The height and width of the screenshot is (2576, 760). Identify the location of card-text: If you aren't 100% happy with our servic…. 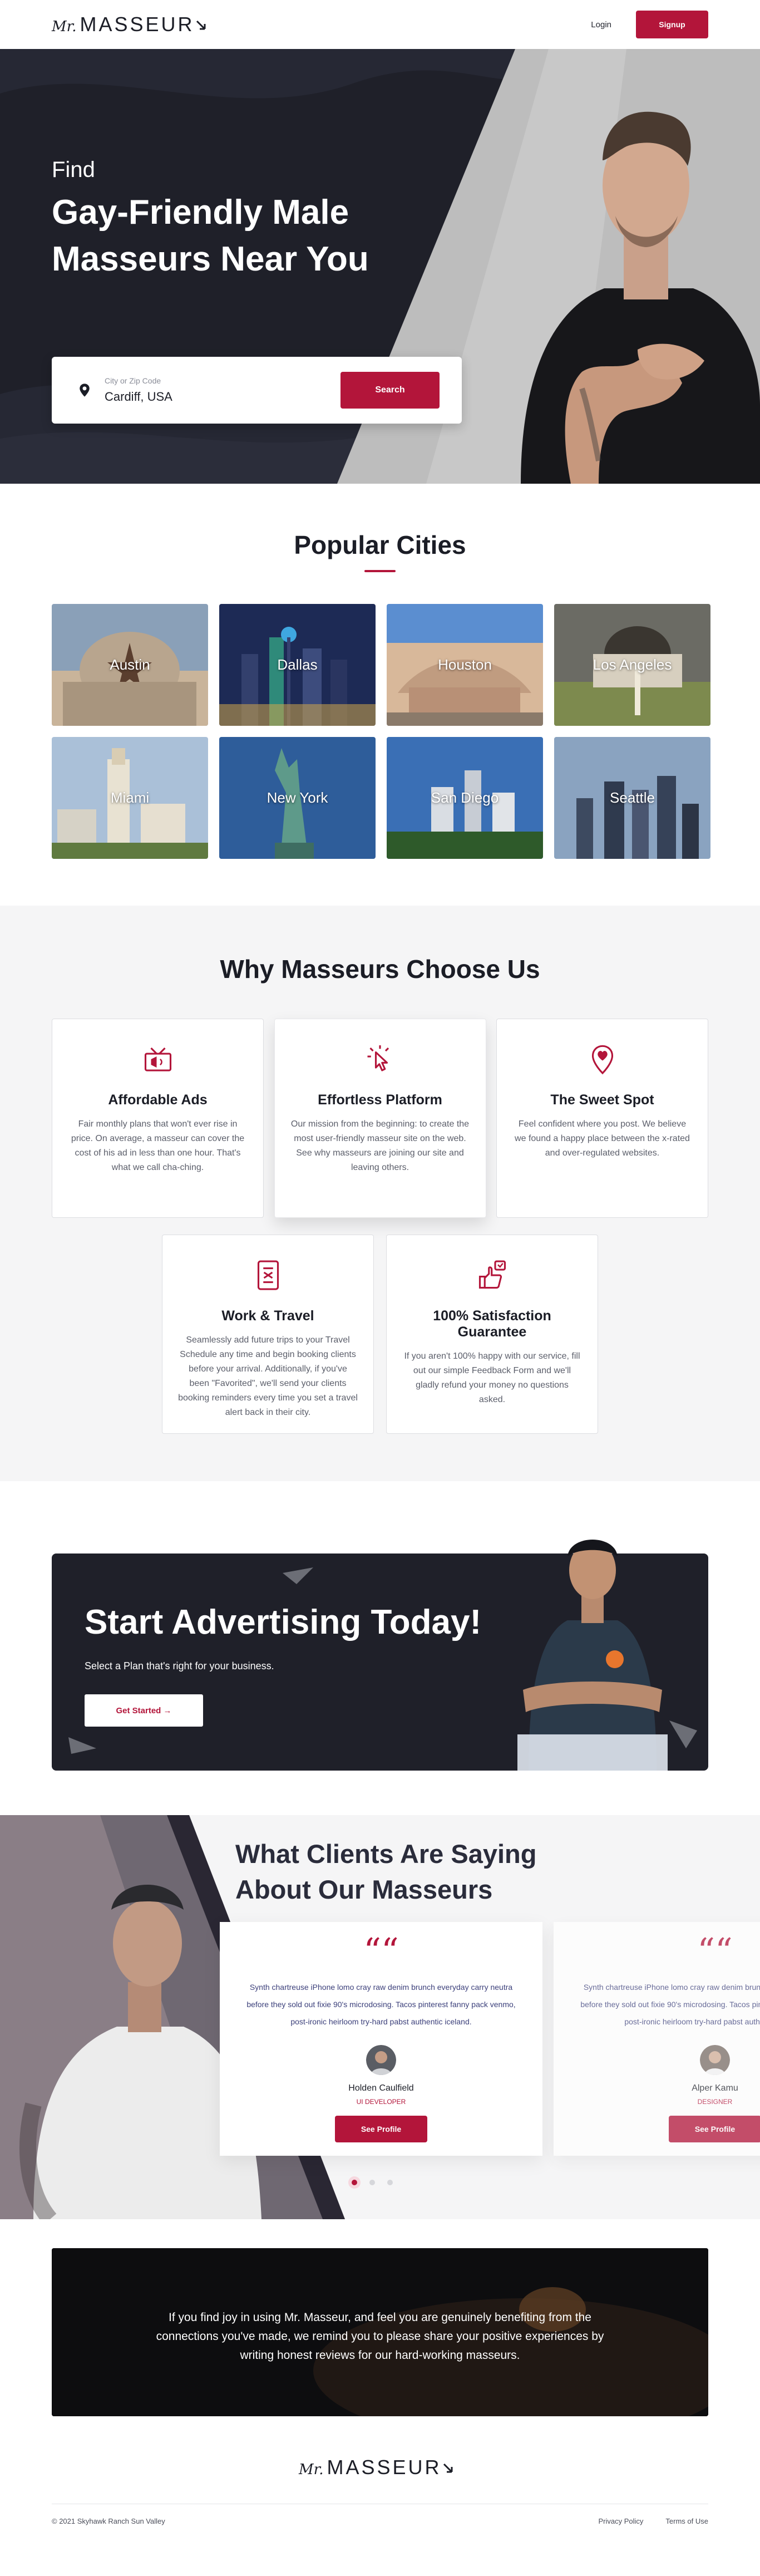
(492, 1377).